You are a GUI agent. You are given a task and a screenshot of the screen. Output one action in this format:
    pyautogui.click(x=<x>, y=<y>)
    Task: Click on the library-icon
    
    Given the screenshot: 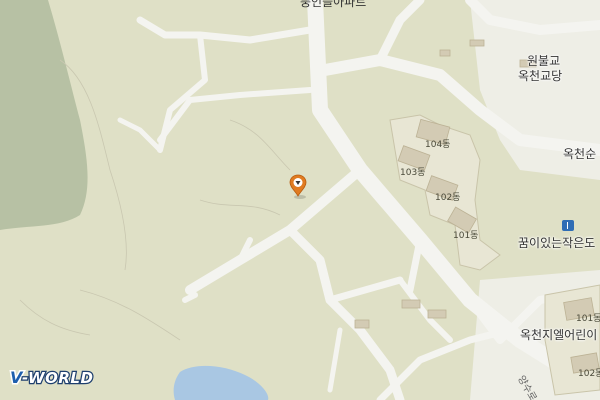 What is the action you would take?
    pyautogui.click(x=568, y=225)
    